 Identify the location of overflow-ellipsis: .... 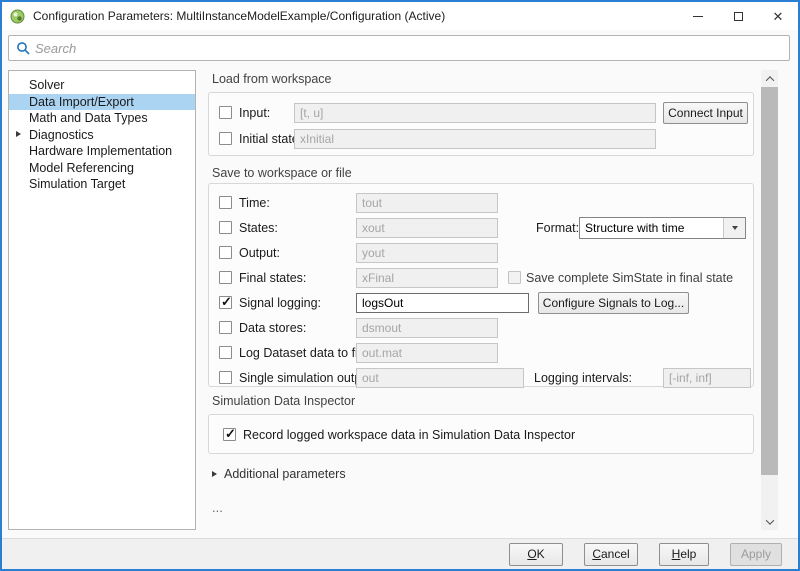
(217, 507).